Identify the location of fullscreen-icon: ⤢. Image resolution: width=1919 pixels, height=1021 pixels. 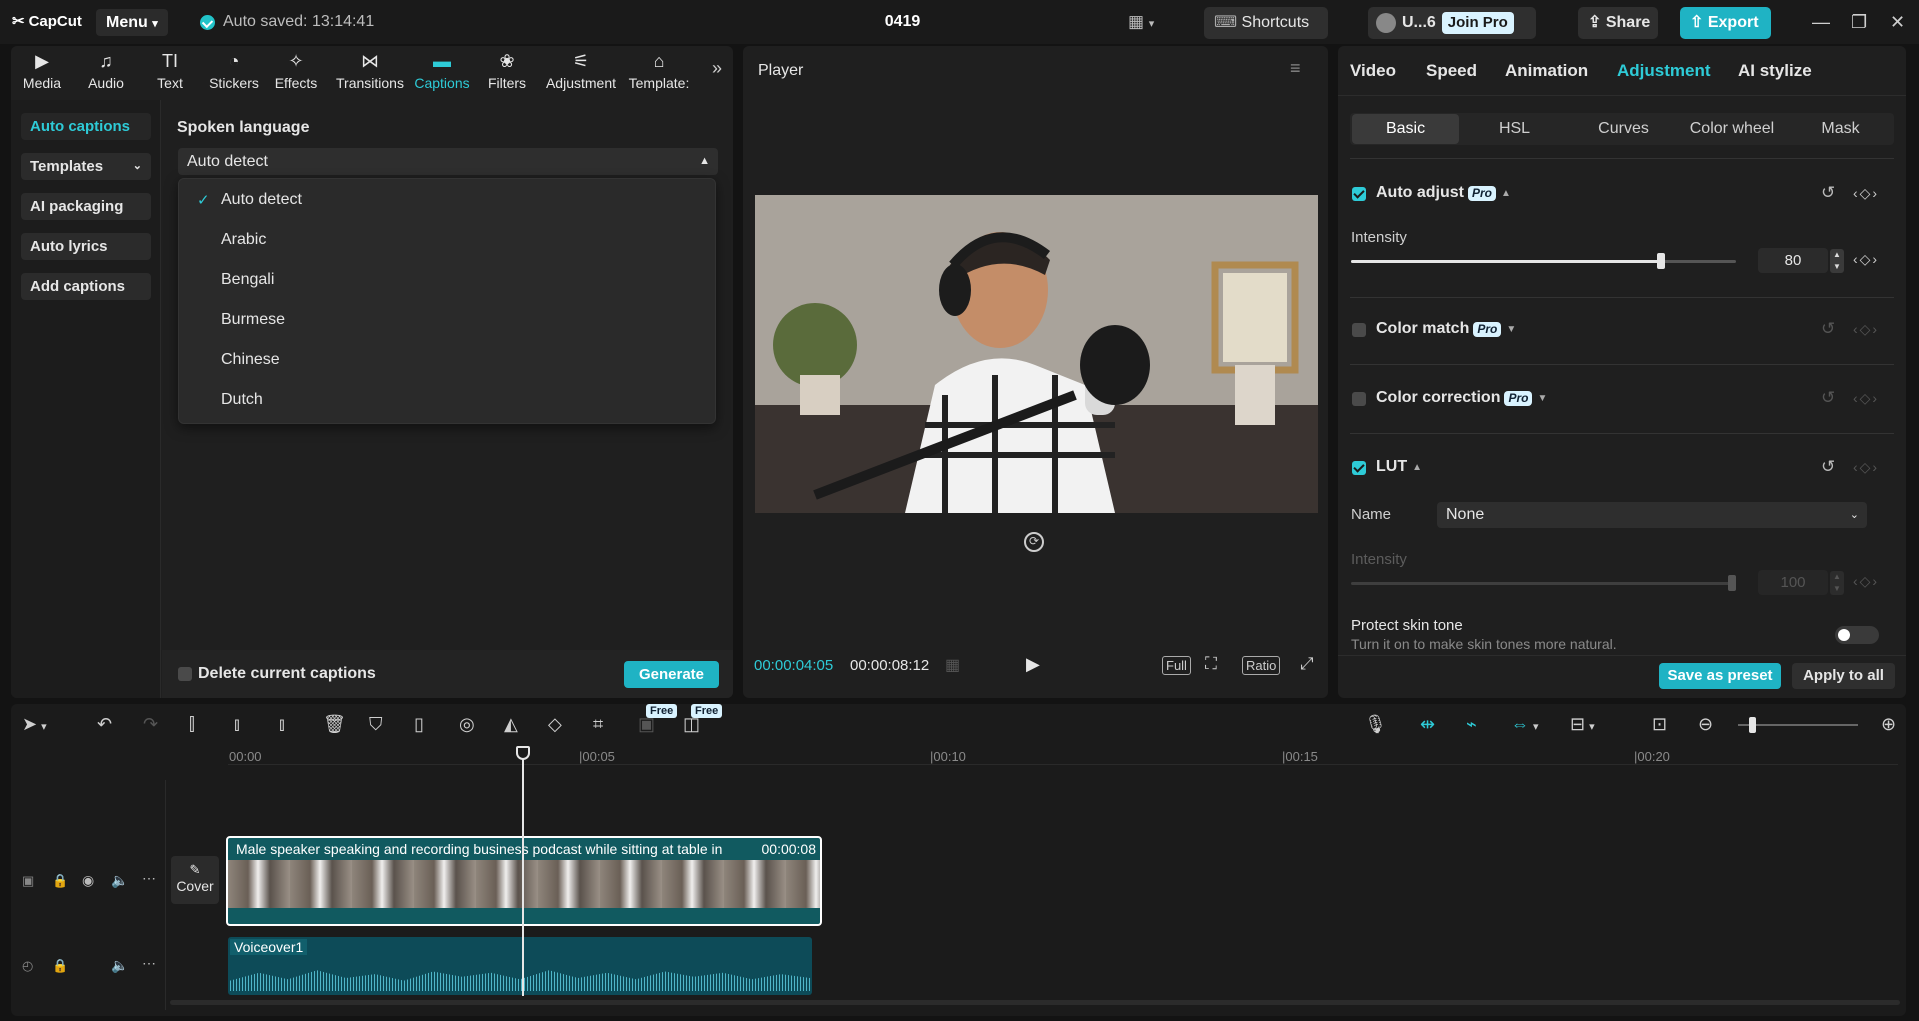
(1307, 664).